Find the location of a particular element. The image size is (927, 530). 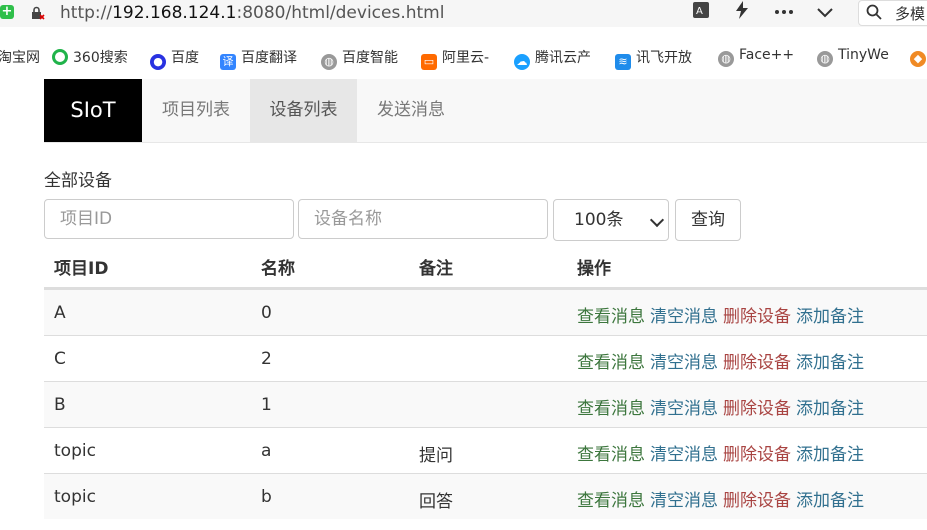

nav-projects: 项目列表 is located at coordinates (196, 110).